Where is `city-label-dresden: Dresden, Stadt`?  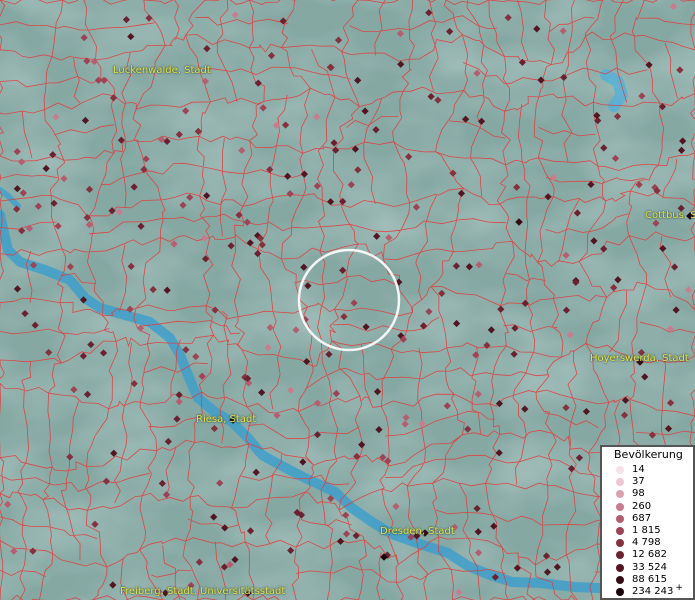 city-label-dresden: Dresden, Stadt is located at coordinates (417, 531).